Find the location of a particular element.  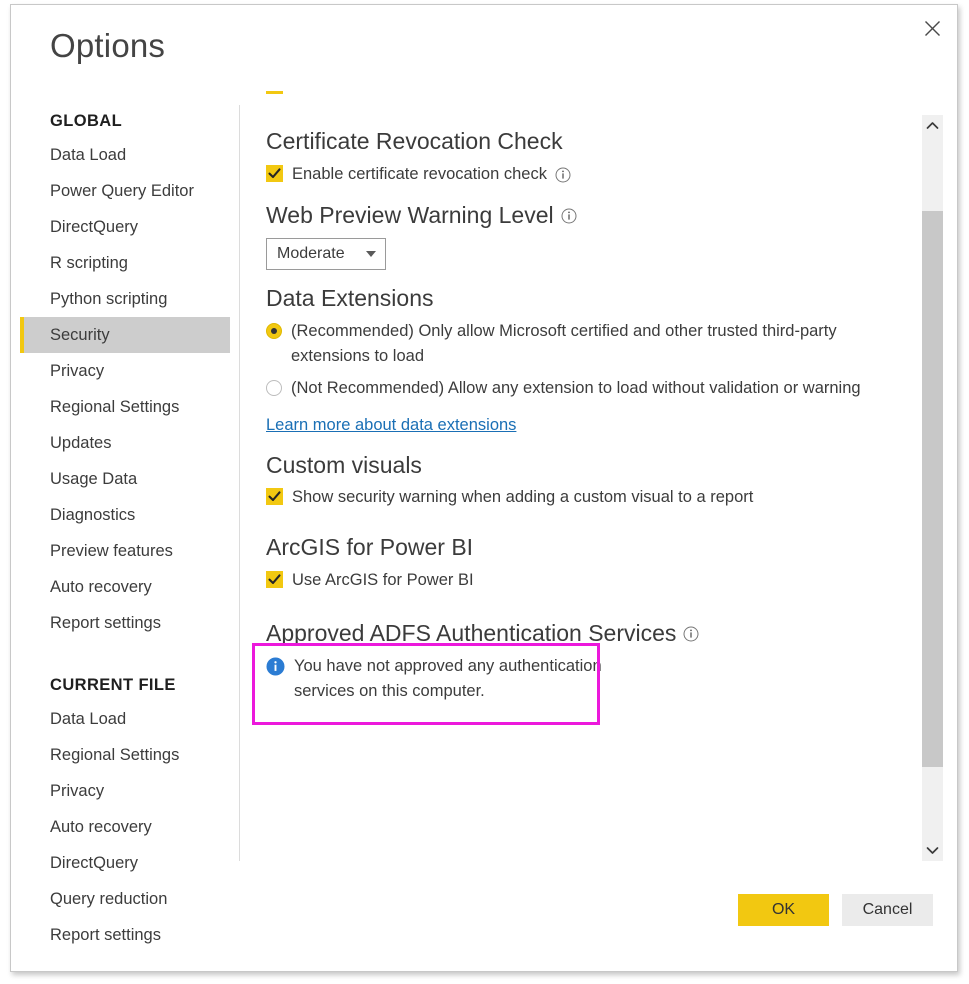

sidebar-item-security: Security is located at coordinates (125, 335).